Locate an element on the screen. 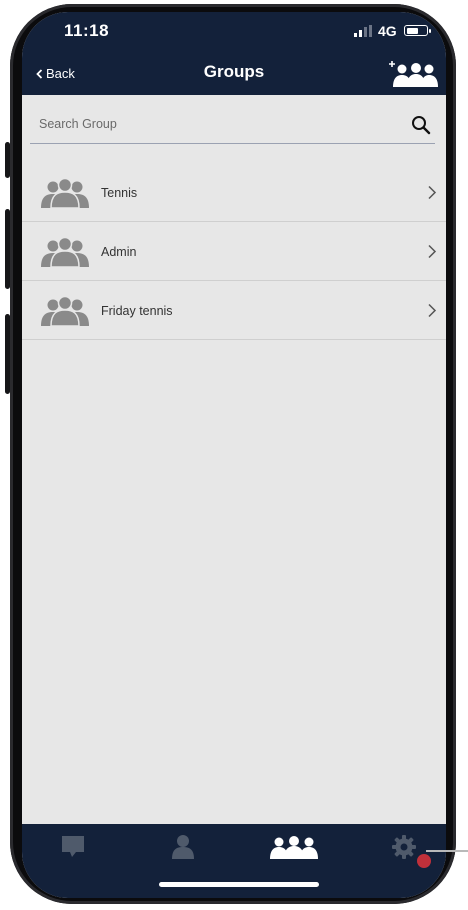  signal-icon is located at coordinates (363, 31).